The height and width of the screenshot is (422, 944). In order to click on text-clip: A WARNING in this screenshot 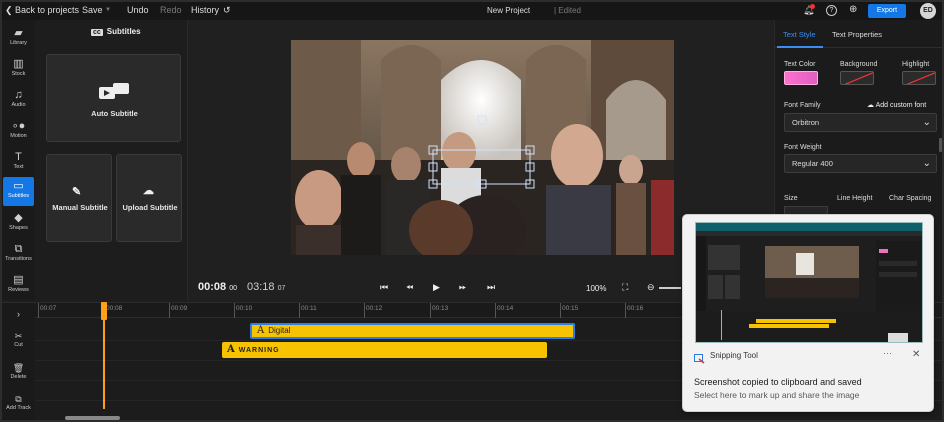, I will do `click(384, 350)`.